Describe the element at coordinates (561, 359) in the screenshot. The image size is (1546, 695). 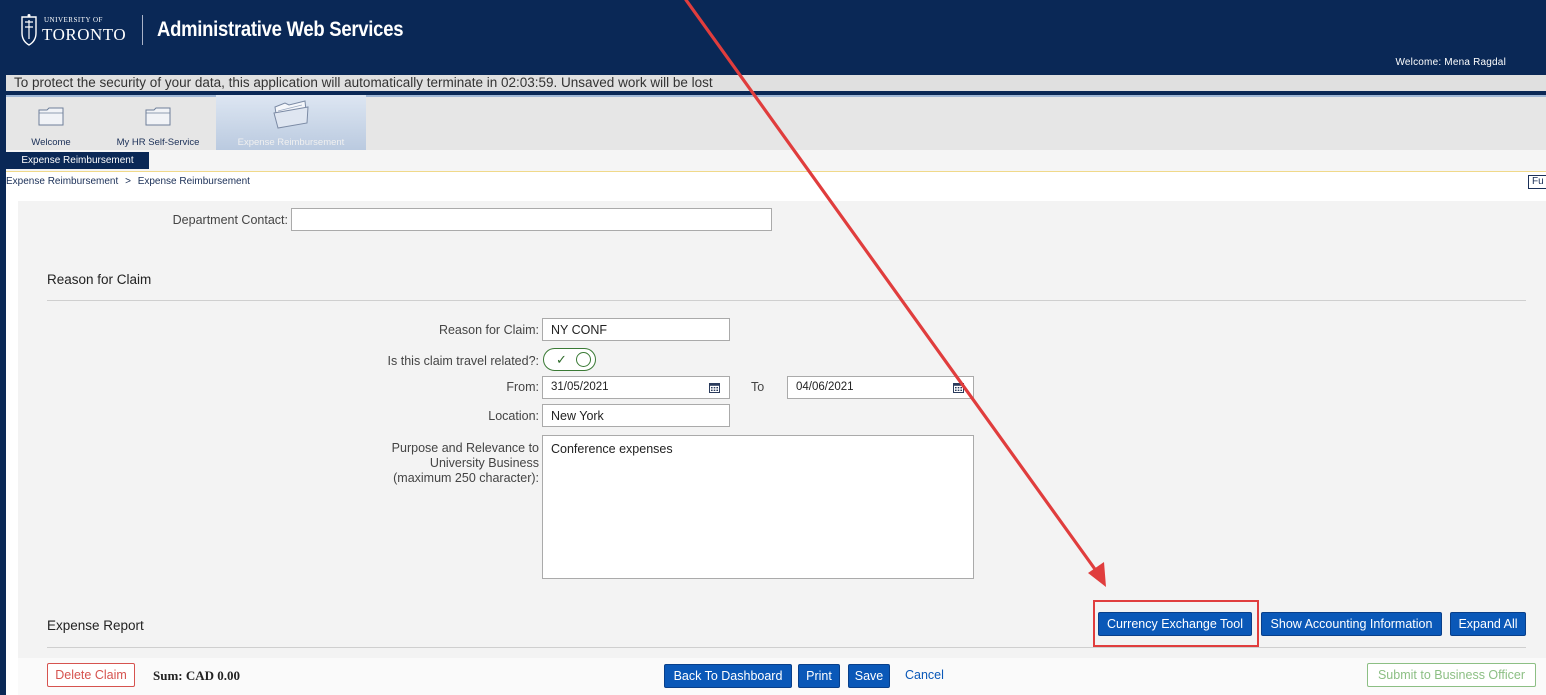
I see `check-icon: ✓` at that location.